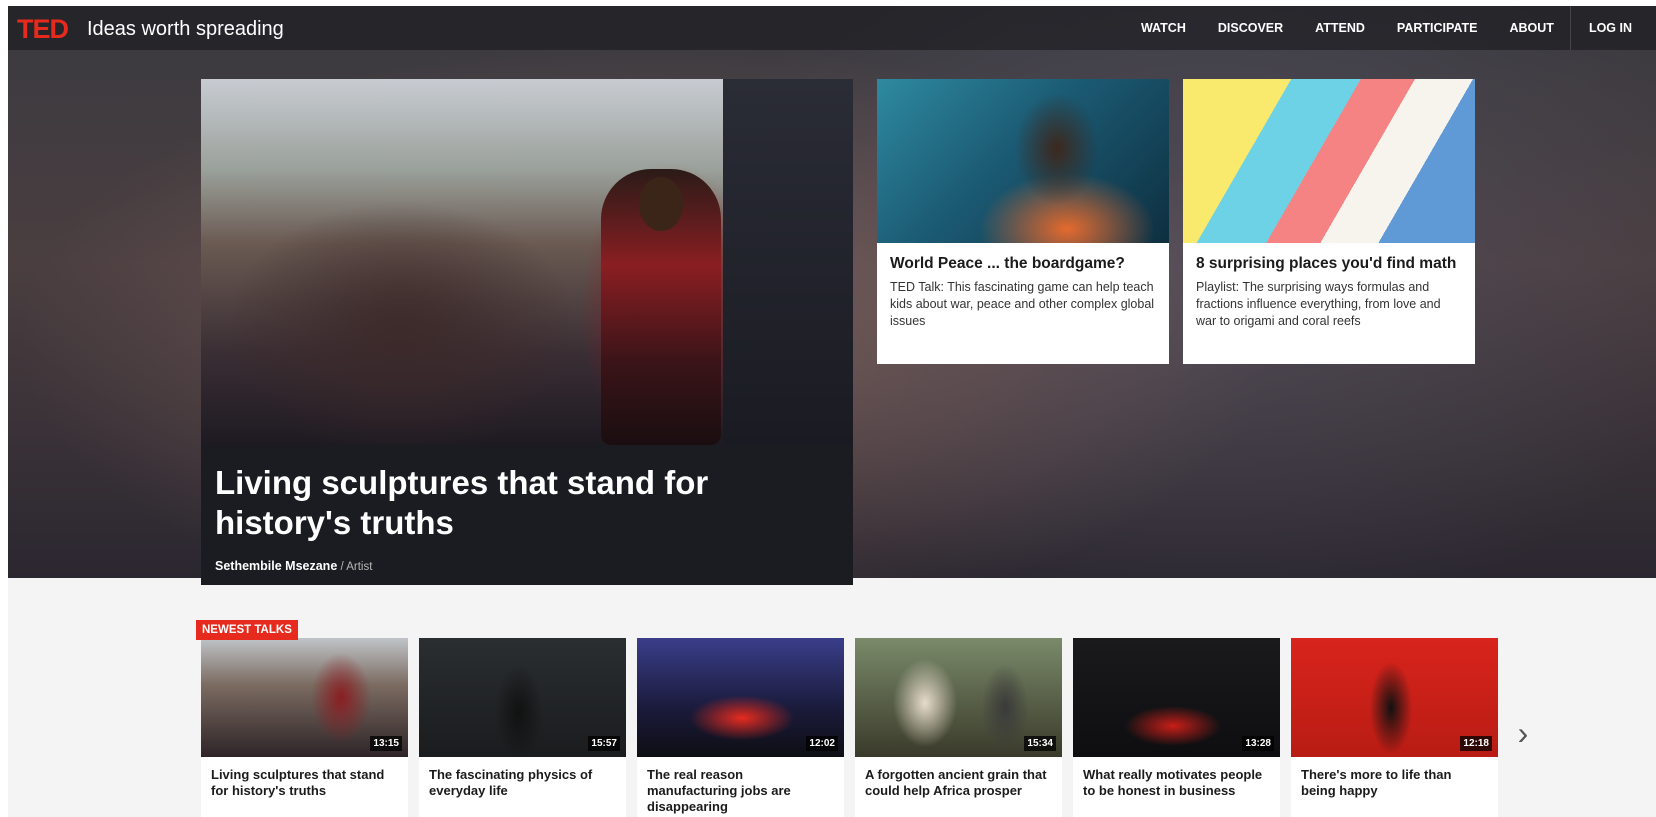 Image resolution: width=1656 pixels, height=817 pixels. What do you see at coordinates (1176, 697) in the screenshot?
I see `talk-thumbnail: 13:28` at bounding box center [1176, 697].